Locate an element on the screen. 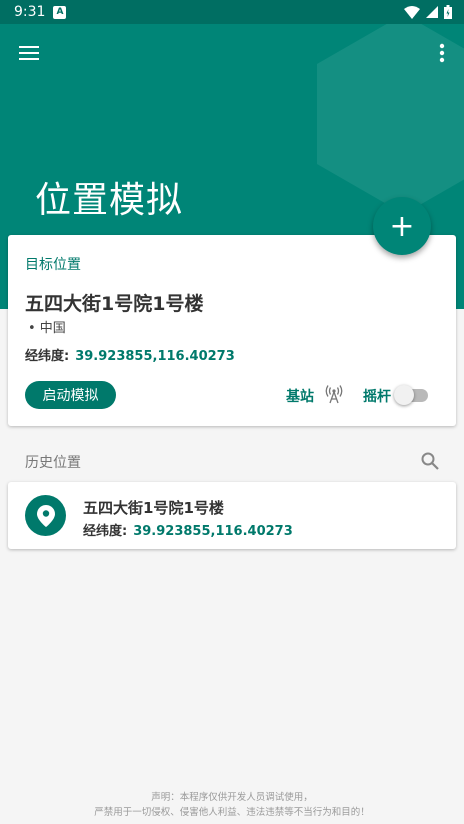 The height and width of the screenshot is (824, 464). wifi-icon is located at coordinates (412, 12).